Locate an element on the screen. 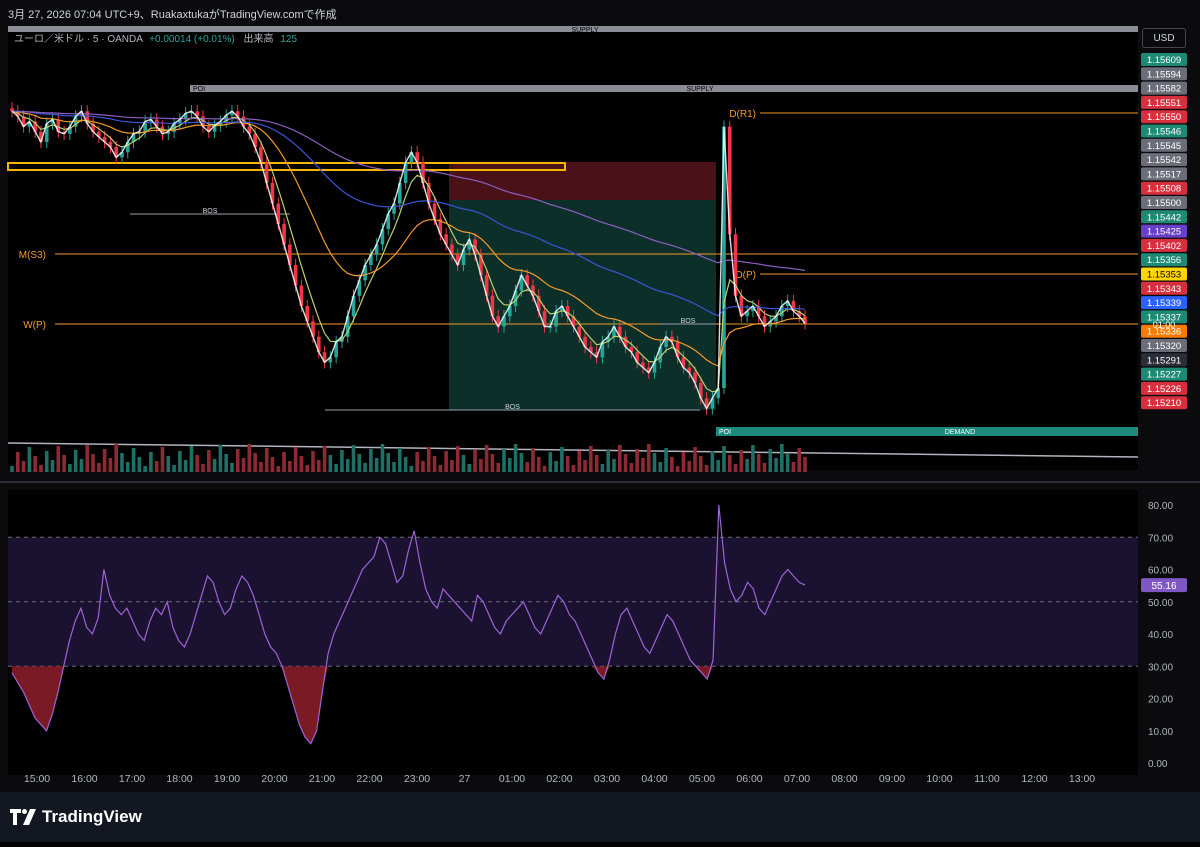 The image size is (1200, 847). volume-label: 出来高 is located at coordinates (258, 39).